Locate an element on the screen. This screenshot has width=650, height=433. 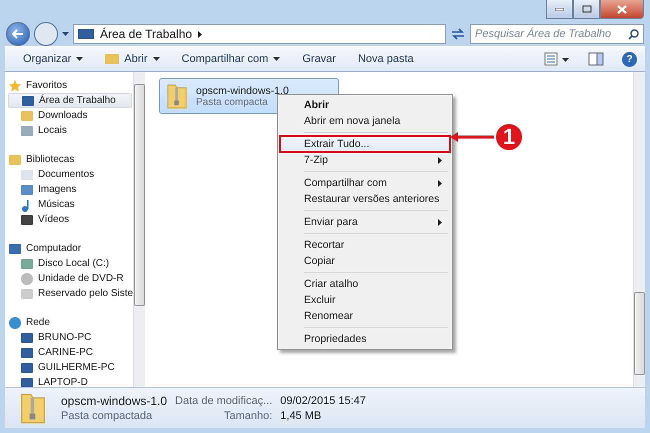
address-text: Área de Trabalho is located at coordinates (146, 34).